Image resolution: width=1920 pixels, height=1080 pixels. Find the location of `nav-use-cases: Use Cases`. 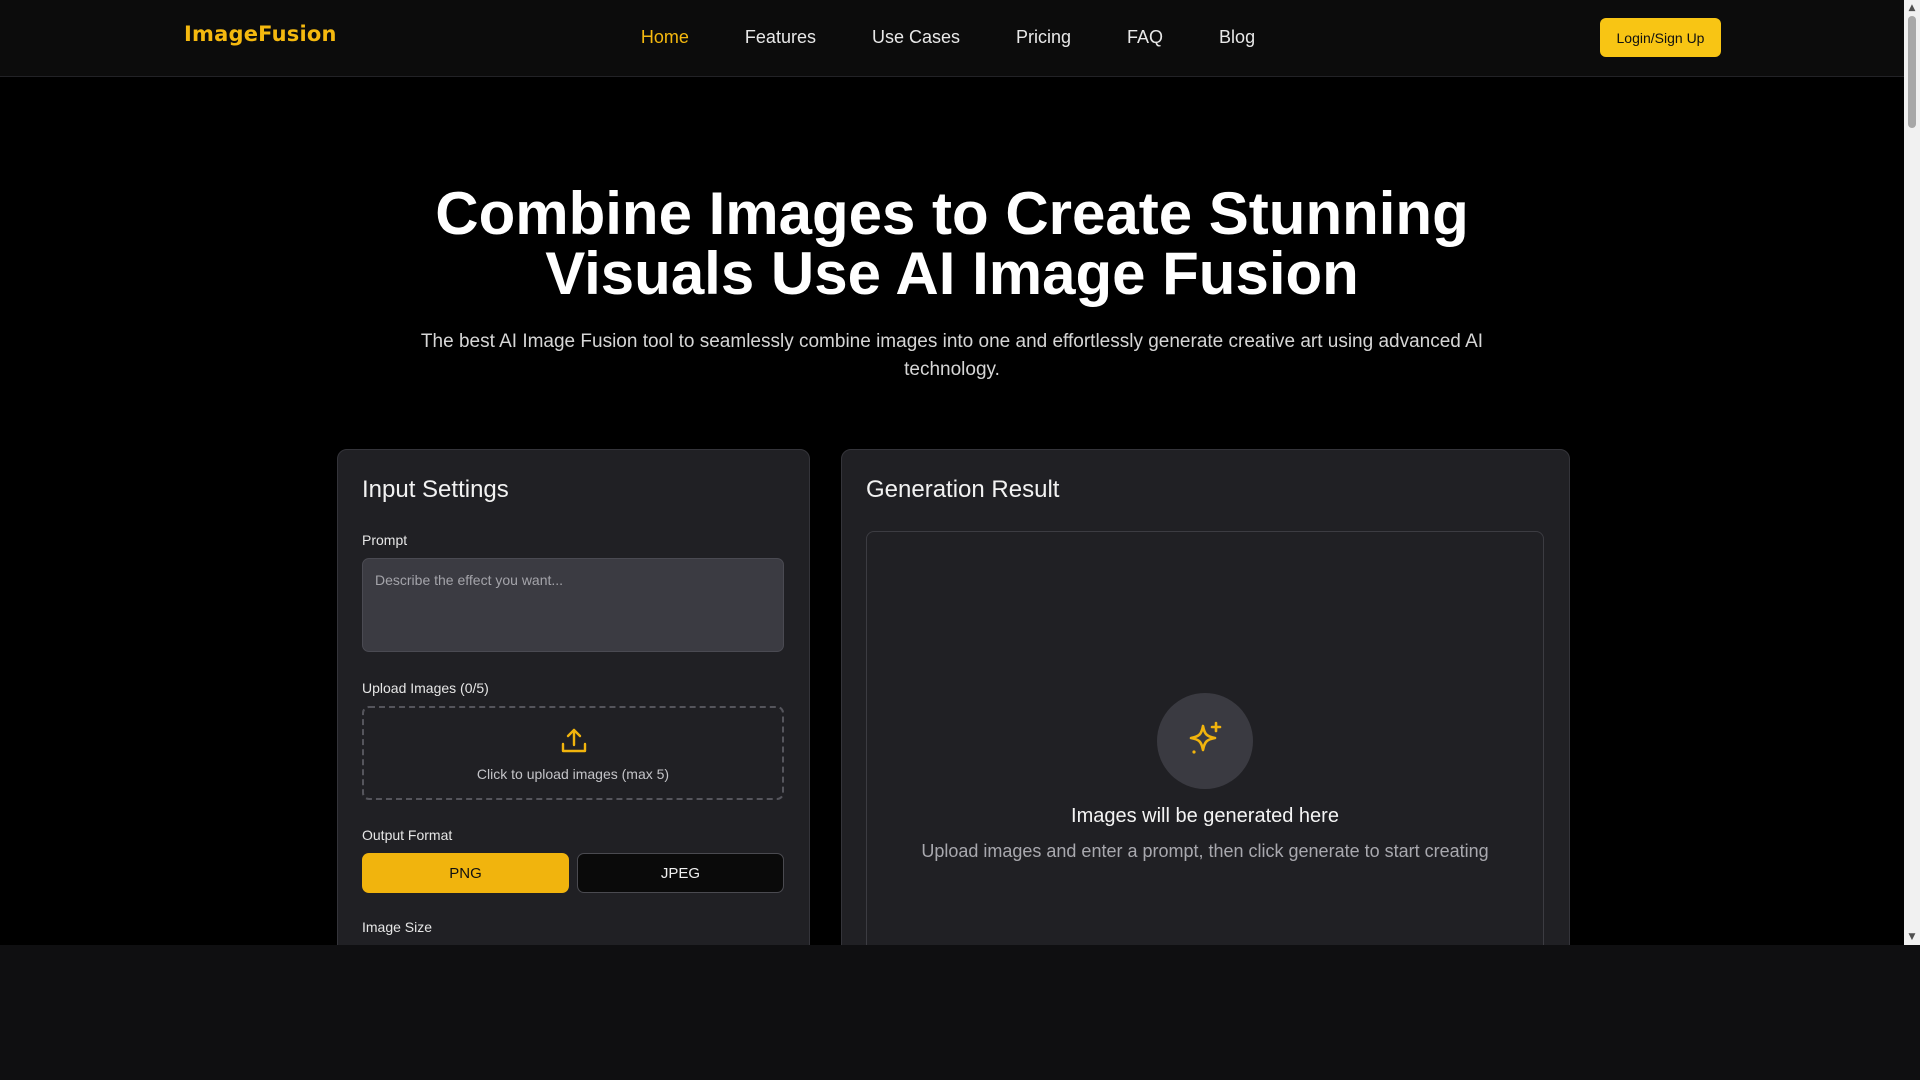

nav-use-cases: Use Cases is located at coordinates (916, 37).